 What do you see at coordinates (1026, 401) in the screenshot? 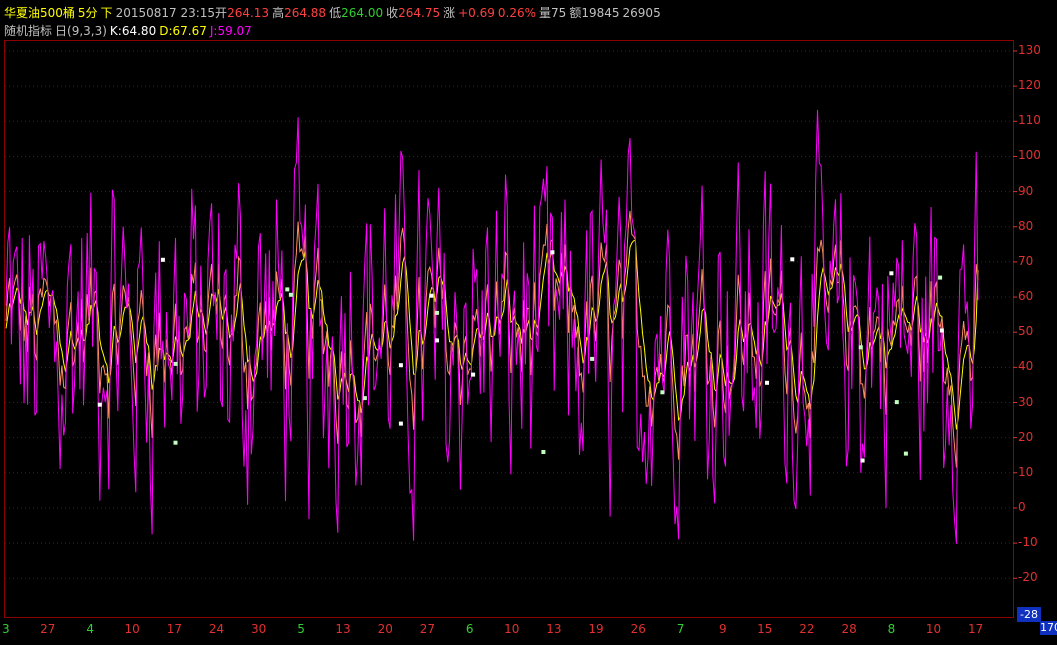
I see `y-tick-label: 30` at bounding box center [1026, 401].